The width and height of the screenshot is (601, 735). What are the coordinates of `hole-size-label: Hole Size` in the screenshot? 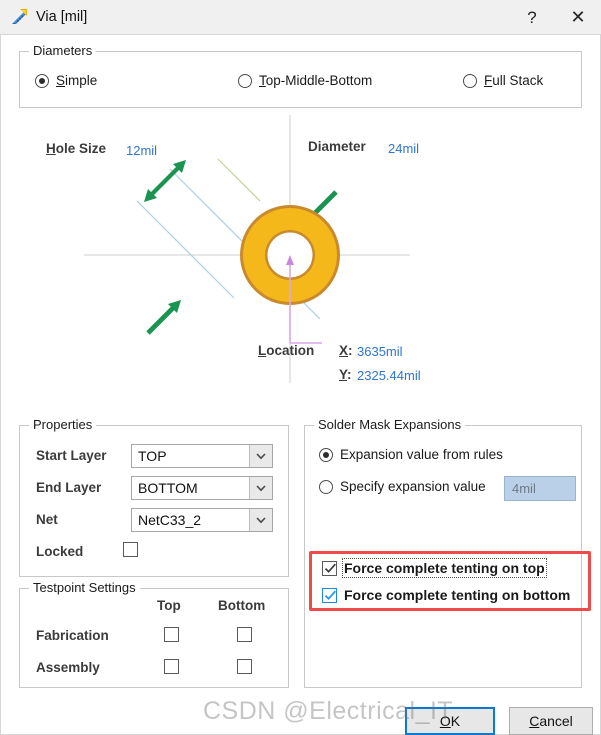 It's located at (76, 148).